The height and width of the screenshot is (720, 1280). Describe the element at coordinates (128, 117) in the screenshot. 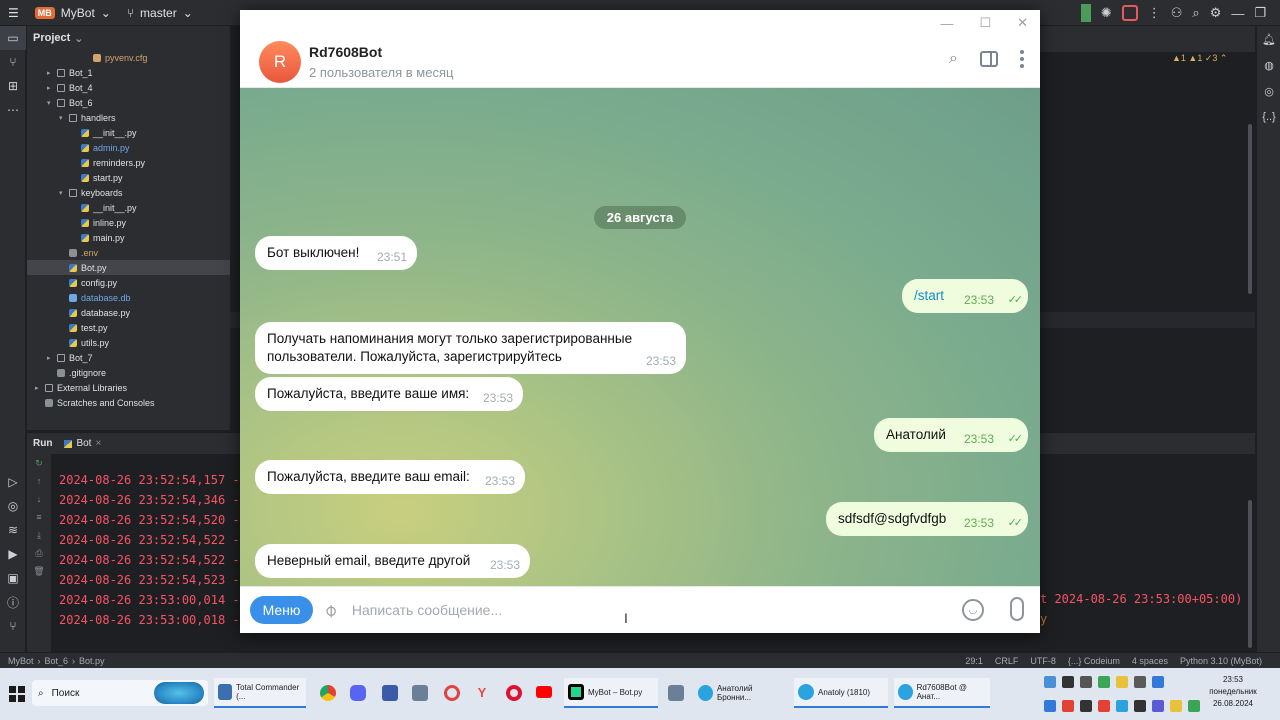

I see `tree-item: ▾ handlers` at that location.